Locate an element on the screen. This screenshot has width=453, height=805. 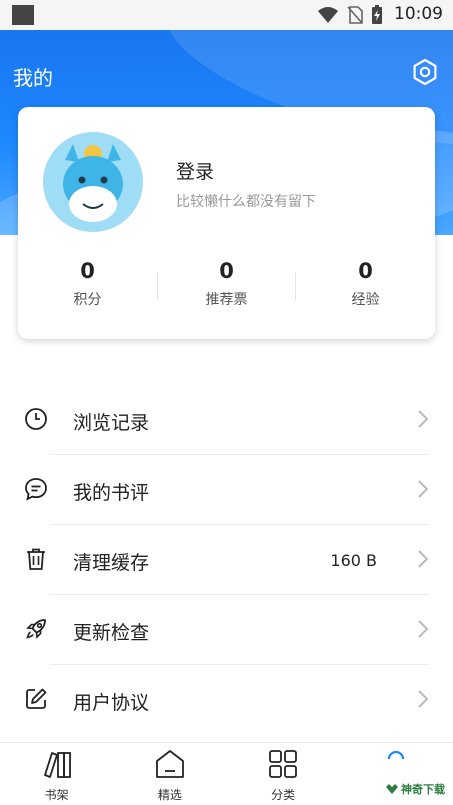
menu-item-user-agreement: 用户协议 is located at coordinates (226, 700).